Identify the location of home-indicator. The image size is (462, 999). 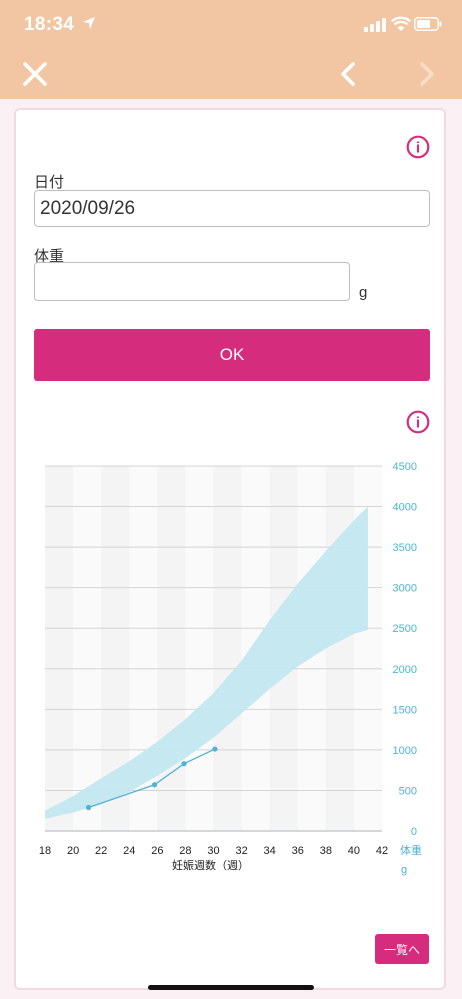
(231, 987).